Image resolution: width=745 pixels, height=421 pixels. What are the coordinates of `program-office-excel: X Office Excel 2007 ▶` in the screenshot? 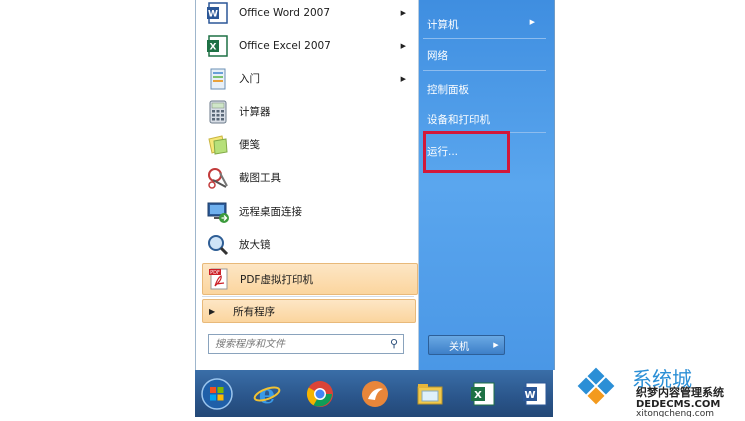 It's located at (309, 45).